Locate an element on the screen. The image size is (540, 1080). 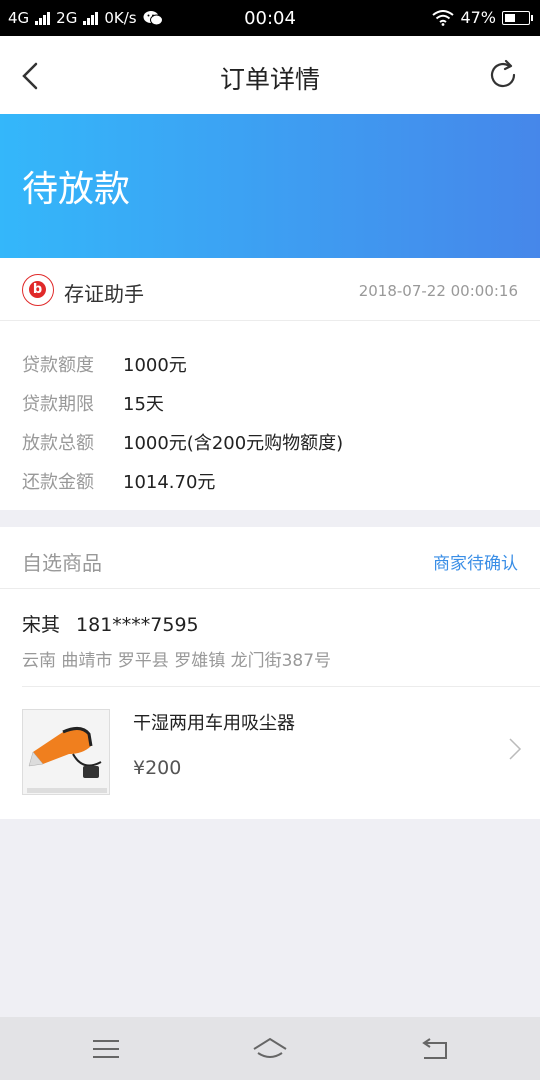
goods-title: 自选商品 is located at coordinates (62, 563).